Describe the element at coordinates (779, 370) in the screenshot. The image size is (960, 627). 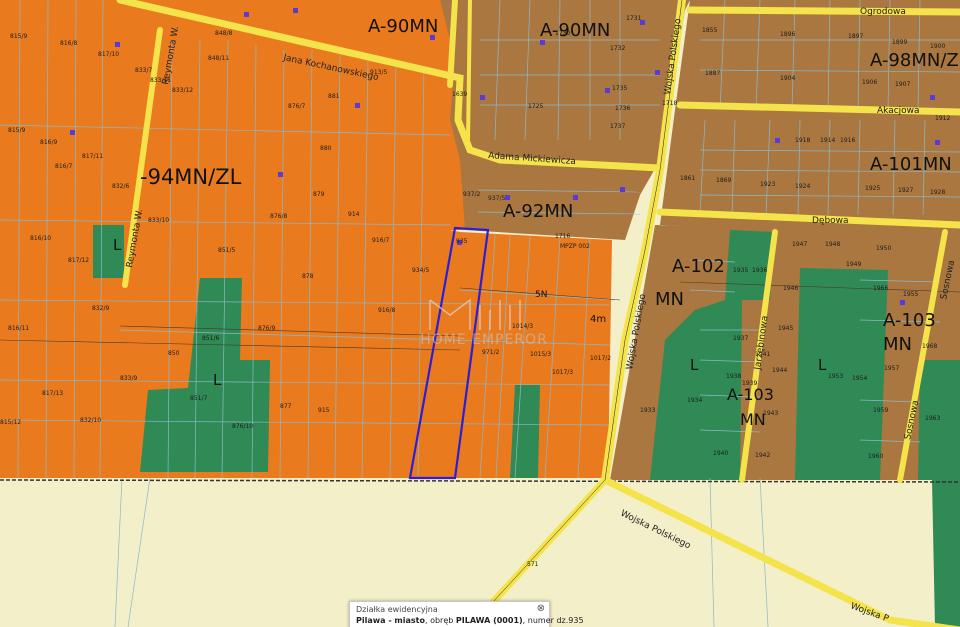
I see `plot-label: 1944` at that location.